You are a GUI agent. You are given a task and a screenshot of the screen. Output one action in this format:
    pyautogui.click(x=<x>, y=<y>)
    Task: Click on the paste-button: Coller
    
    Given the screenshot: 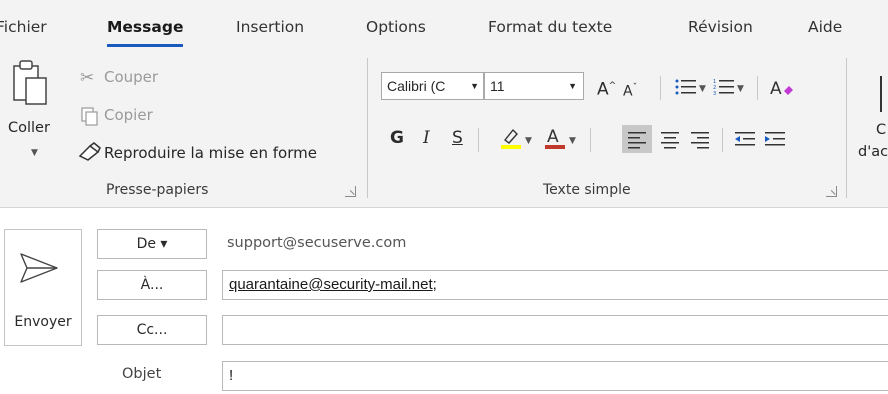 What is the action you would take?
    pyautogui.click(x=29, y=128)
    